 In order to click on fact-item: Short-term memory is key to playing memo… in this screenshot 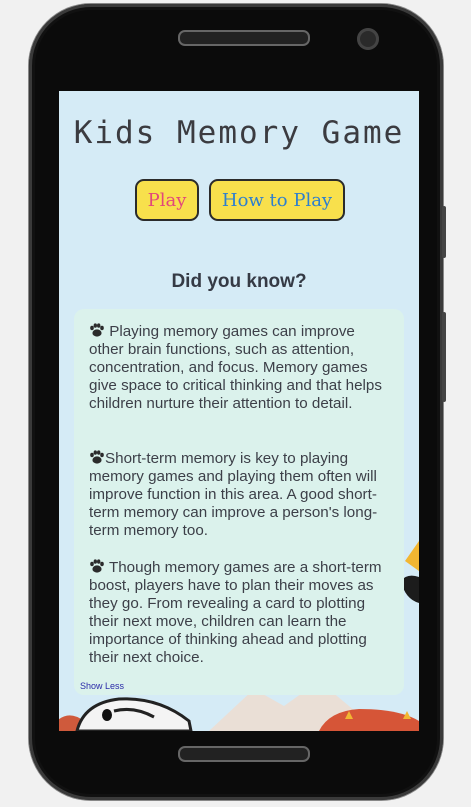, I will do `click(240, 495)`.